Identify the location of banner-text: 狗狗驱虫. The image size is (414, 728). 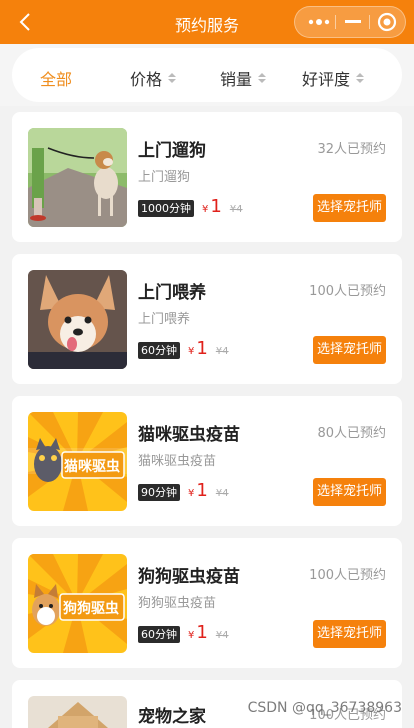
(91, 609).